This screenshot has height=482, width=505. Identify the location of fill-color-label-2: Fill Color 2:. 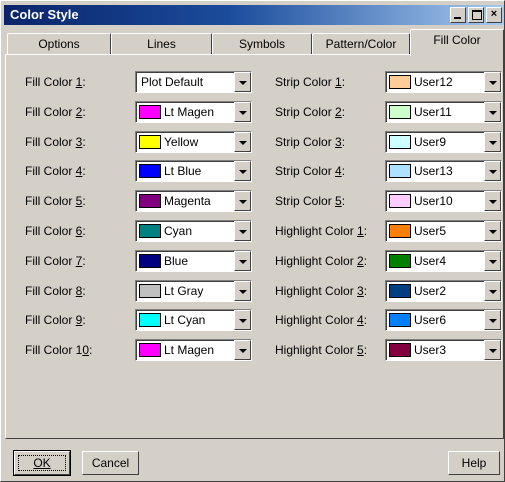
(55, 112).